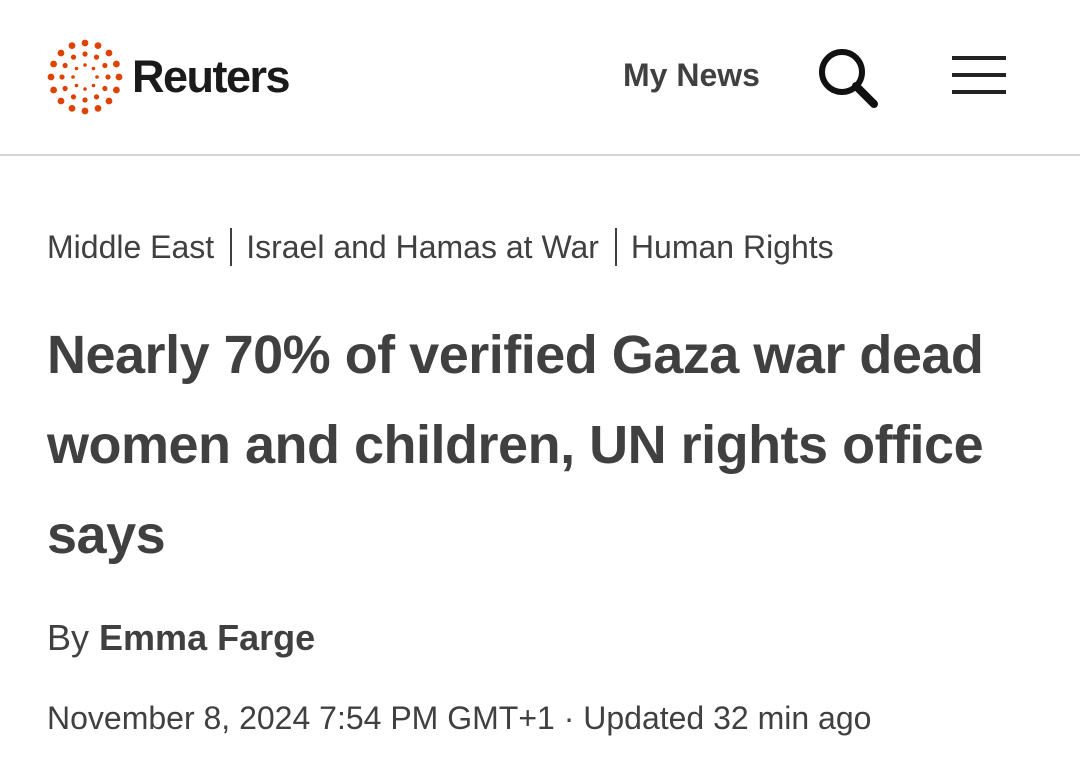  What do you see at coordinates (727, 718) in the screenshot?
I see `updated-time: Updated 32 min ago` at bounding box center [727, 718].